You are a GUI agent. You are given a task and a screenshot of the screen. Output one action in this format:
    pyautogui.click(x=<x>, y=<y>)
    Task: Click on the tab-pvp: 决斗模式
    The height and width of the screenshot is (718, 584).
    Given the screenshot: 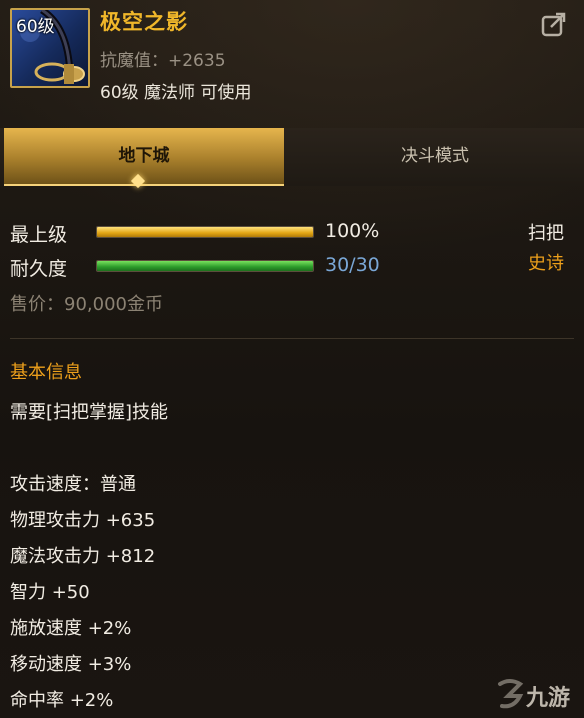 What is the action you would take?
    pyautogui.click(x=435, y=156)
    